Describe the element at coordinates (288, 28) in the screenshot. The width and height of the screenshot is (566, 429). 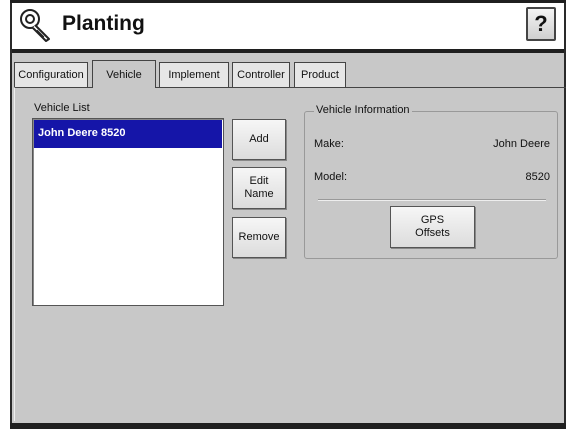
I see `title-bar: Planting ?` at that location.